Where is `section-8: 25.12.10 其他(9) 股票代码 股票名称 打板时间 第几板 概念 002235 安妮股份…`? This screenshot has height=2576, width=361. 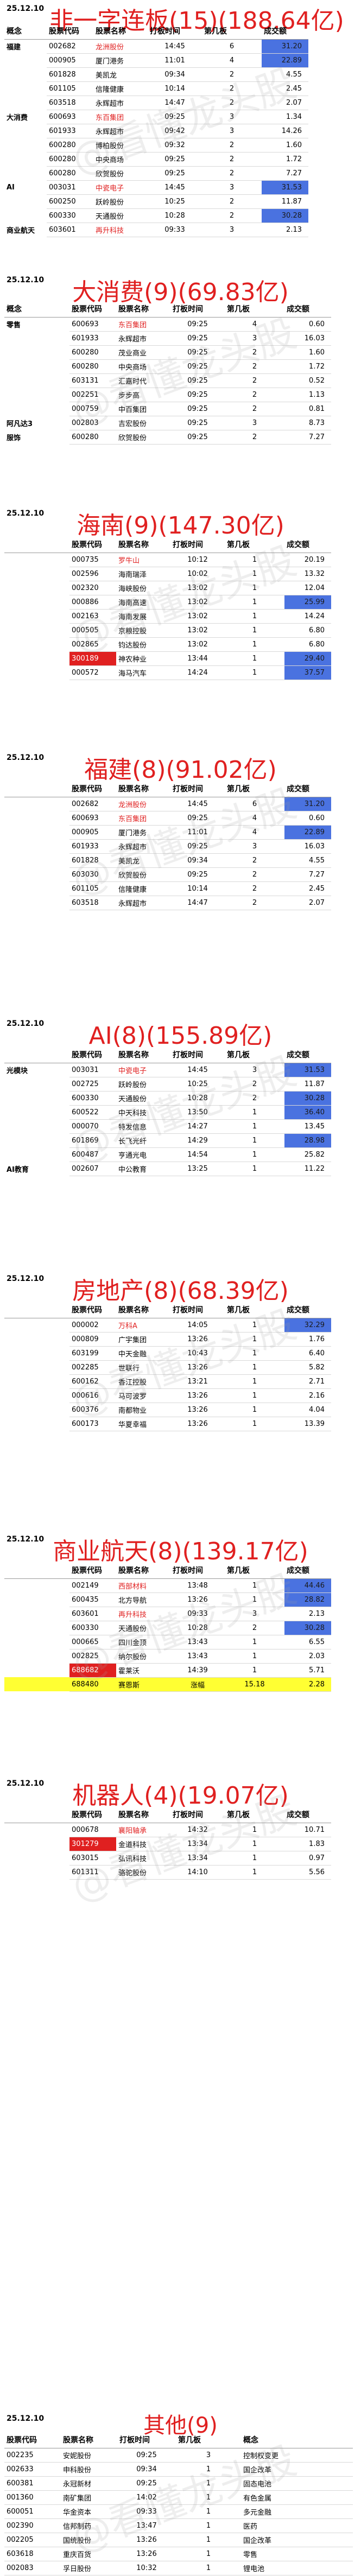
section-8: 25.12.10 其他(9) 股票代码 股票名称 打板时间 第几板 概念 002235 安妮股份… is located at coordinates (180, 2492).